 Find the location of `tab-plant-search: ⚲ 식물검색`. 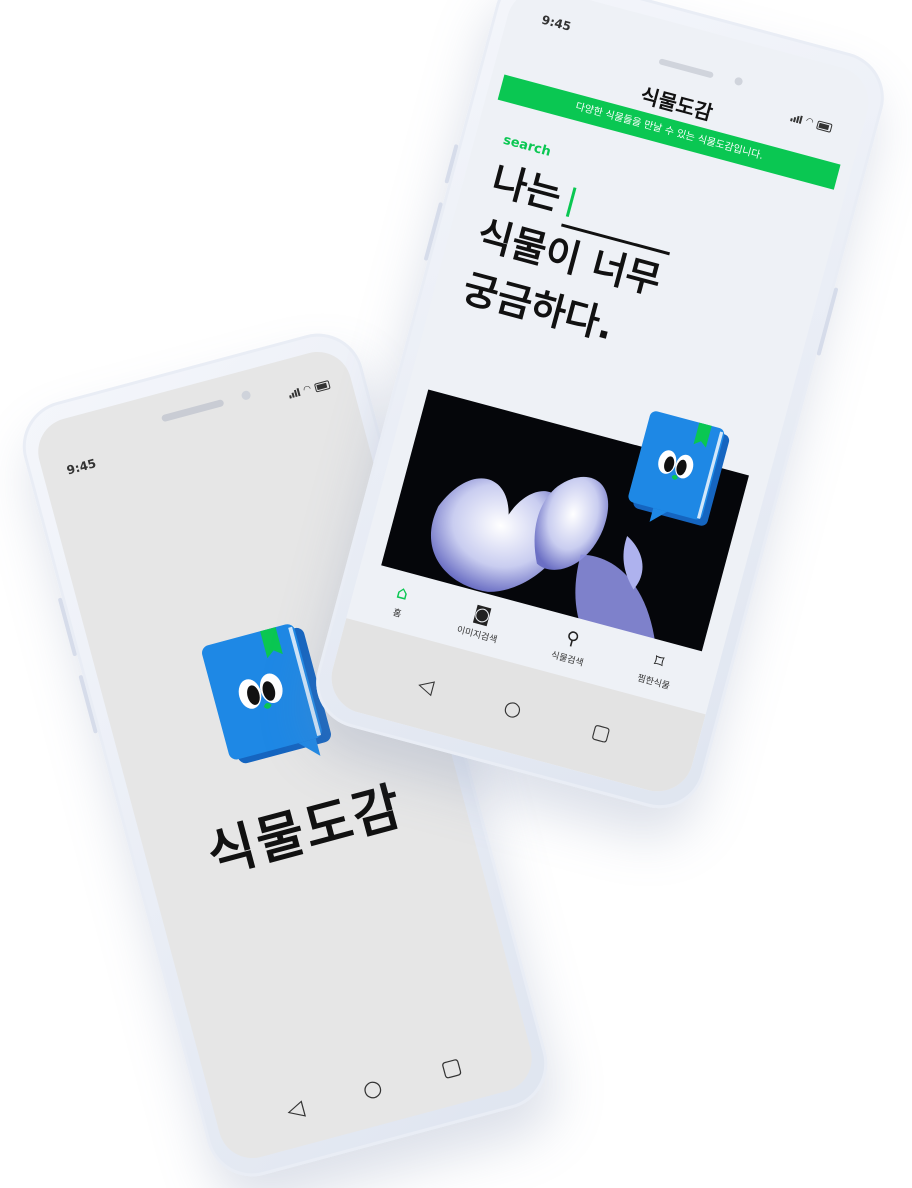

tab-plant-search: ⚲ 식물검색 is located at coordinates (570, 647).